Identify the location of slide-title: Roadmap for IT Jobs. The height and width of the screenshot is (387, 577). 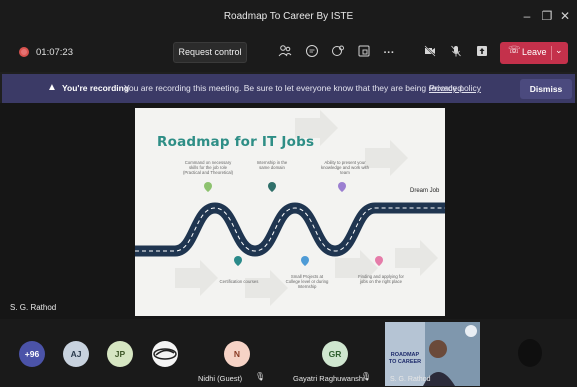
(236, 142).